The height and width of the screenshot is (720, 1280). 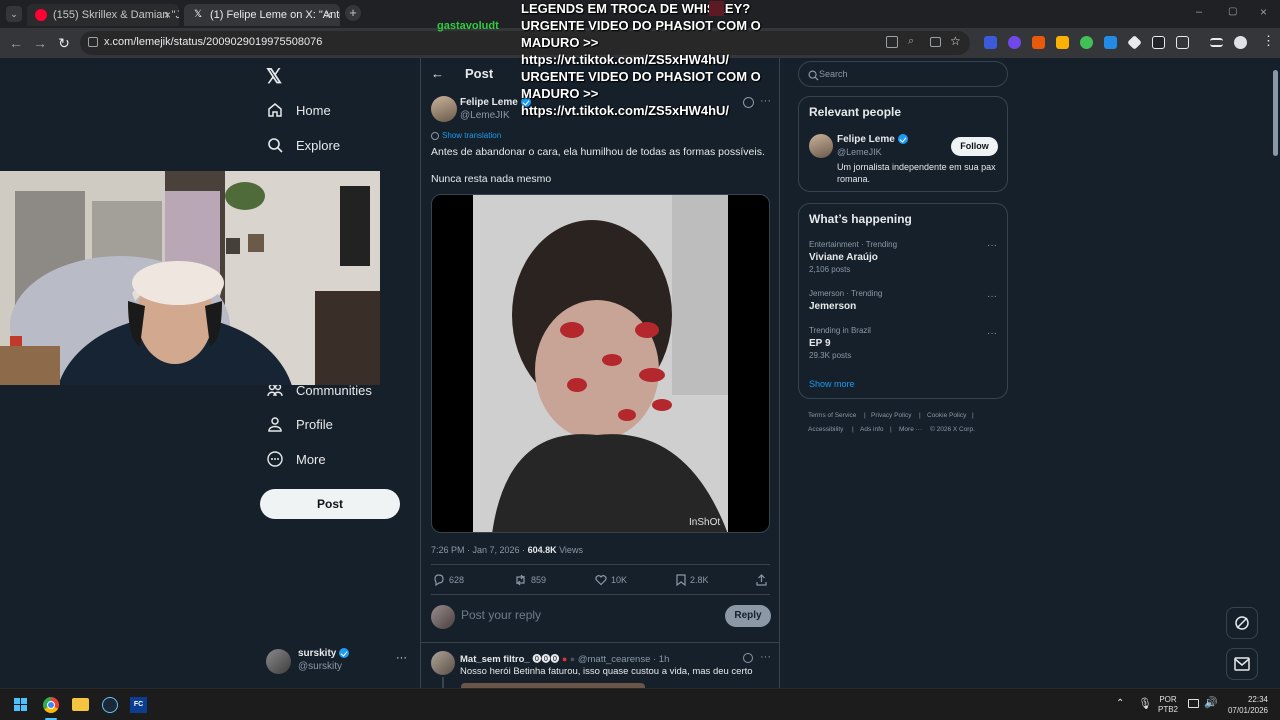 What do you see at coordinates (1168, 705) in the screenshot?
I see `input-language: POR PTB2` at bounding box center [1168, 705].